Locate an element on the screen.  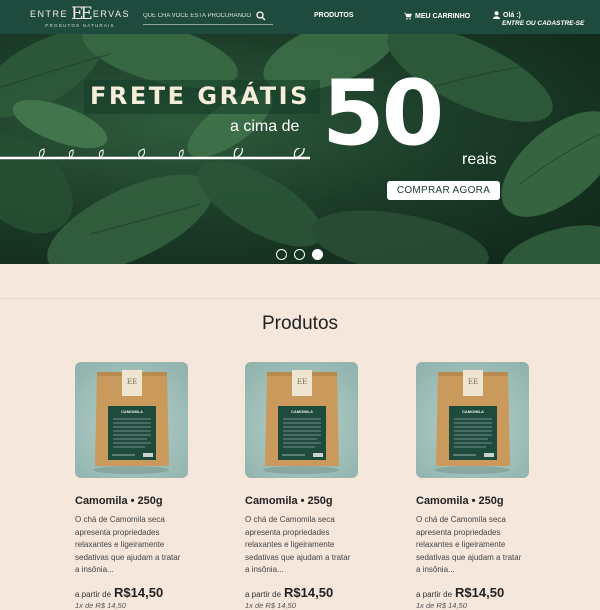
user-menu: Olá :) ENTRE OU CADASTRE-SE is located at coordinates (538, 19).